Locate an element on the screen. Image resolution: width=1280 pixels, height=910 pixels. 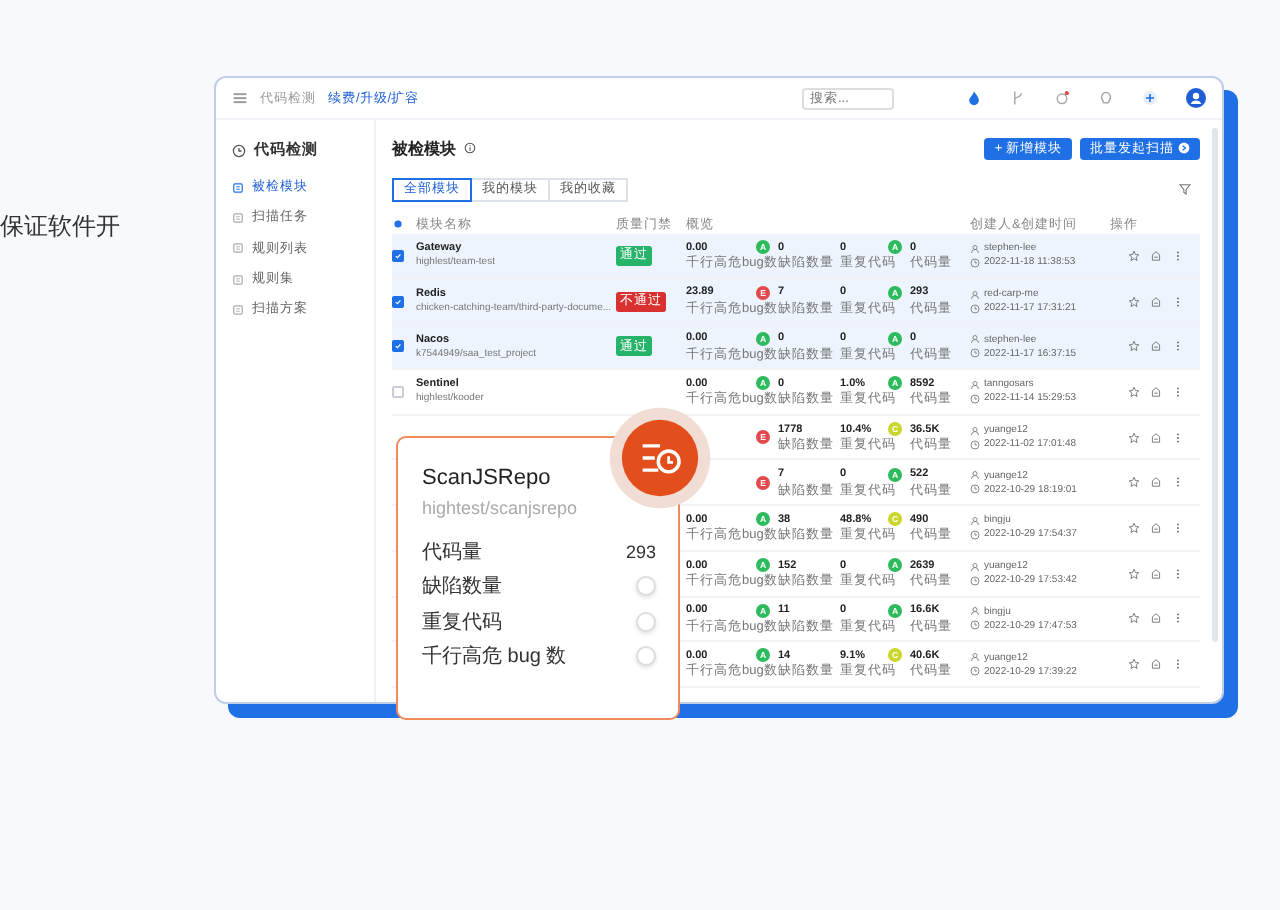
bulb-icon is located at coordinates (1106, 98).